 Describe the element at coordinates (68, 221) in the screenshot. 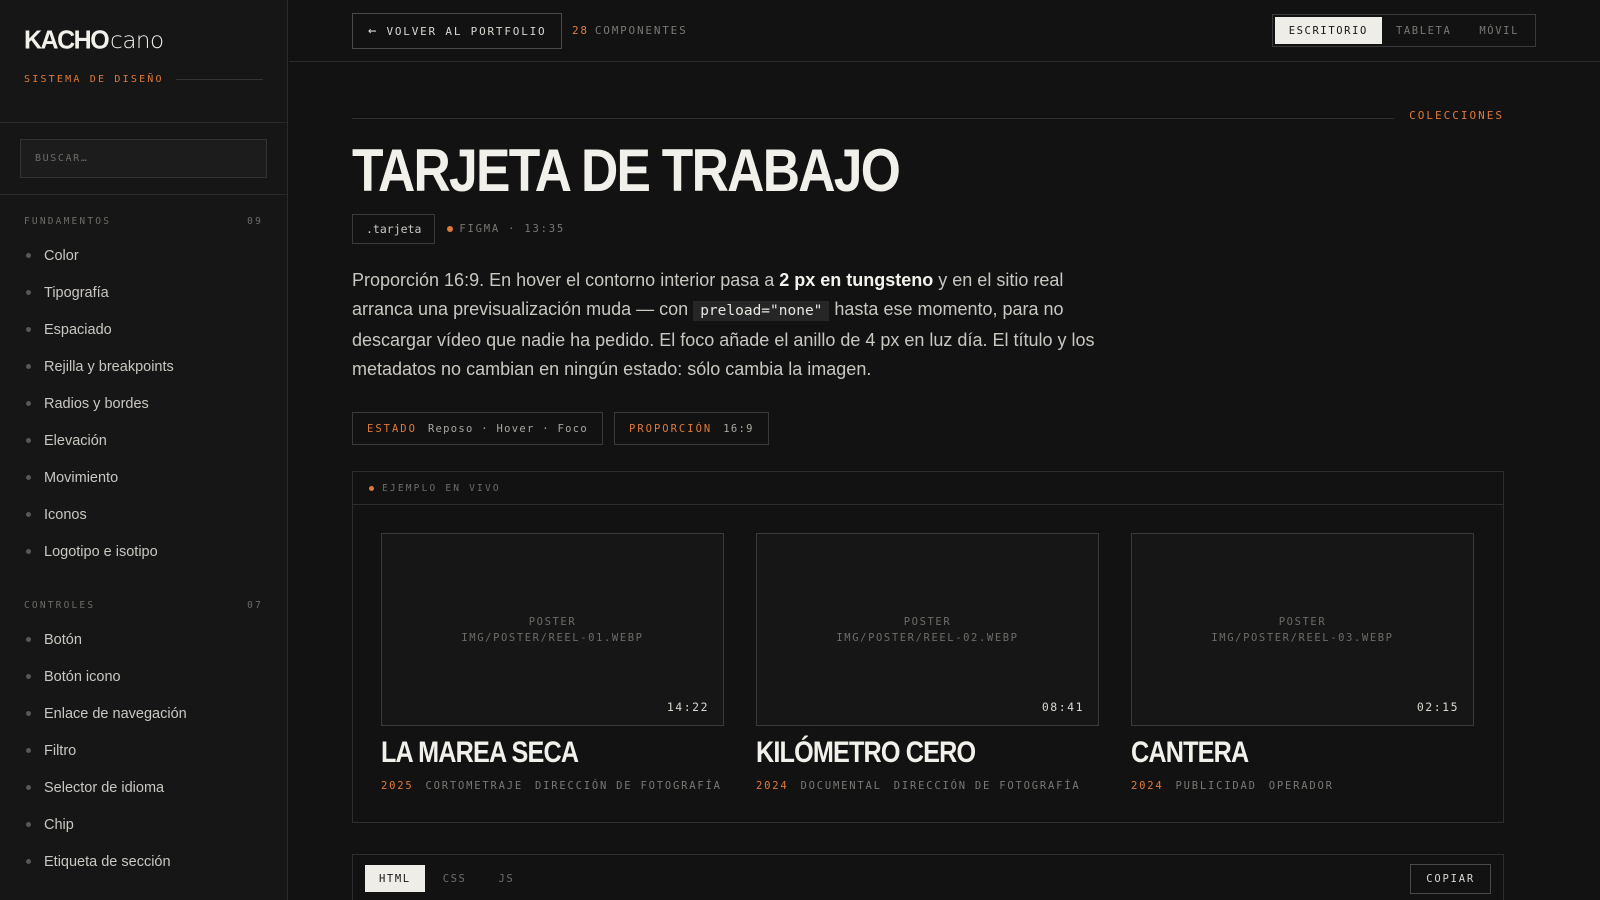

I see `nav-group-title: FUNDAMENTOS` at that location.